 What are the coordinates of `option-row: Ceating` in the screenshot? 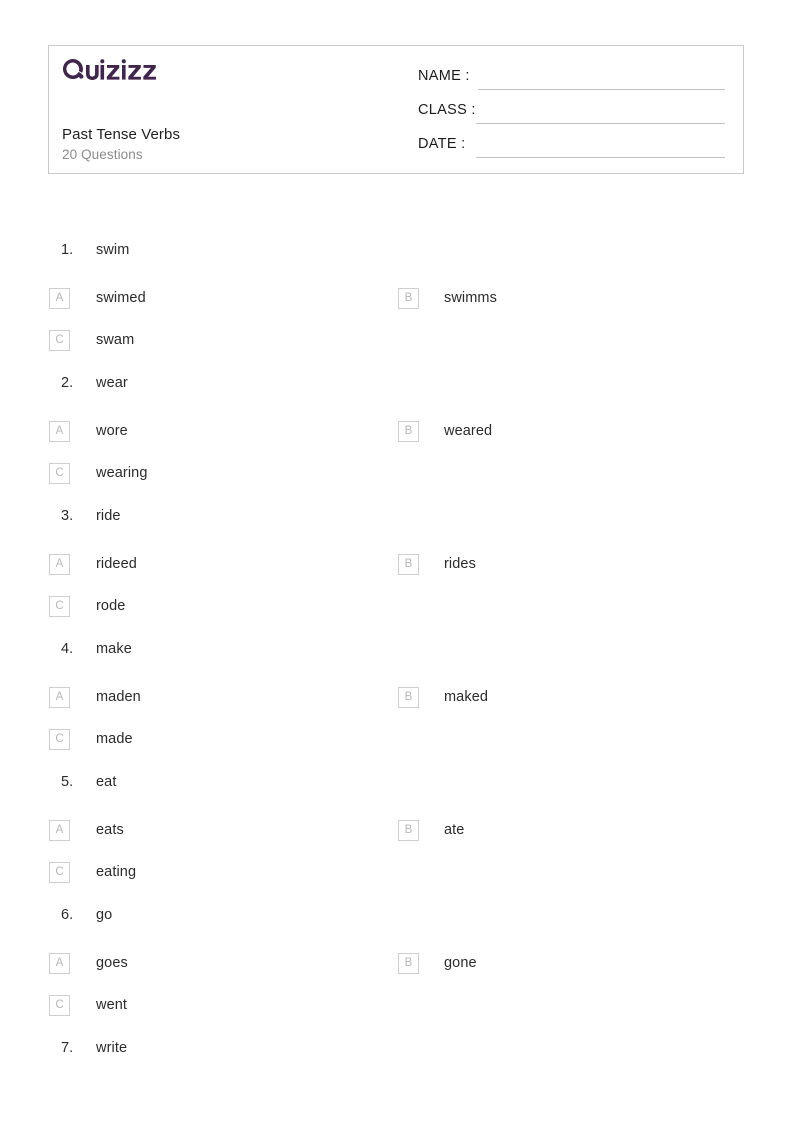 It's located at (397, 877).